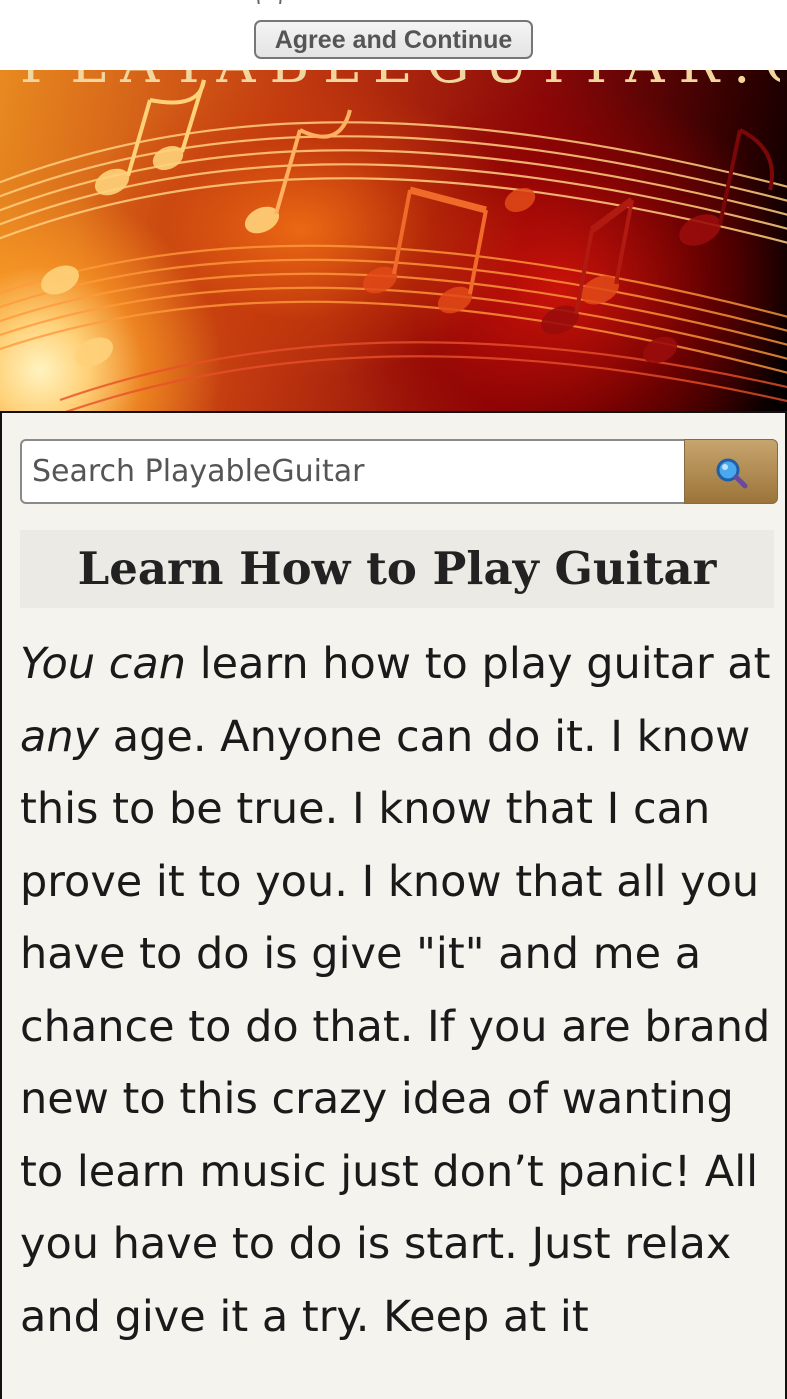 The height and width of the screenshot is (1399, 787). I want to click on consent-bar: ( ) Agree and Continue, so click(393, 35).